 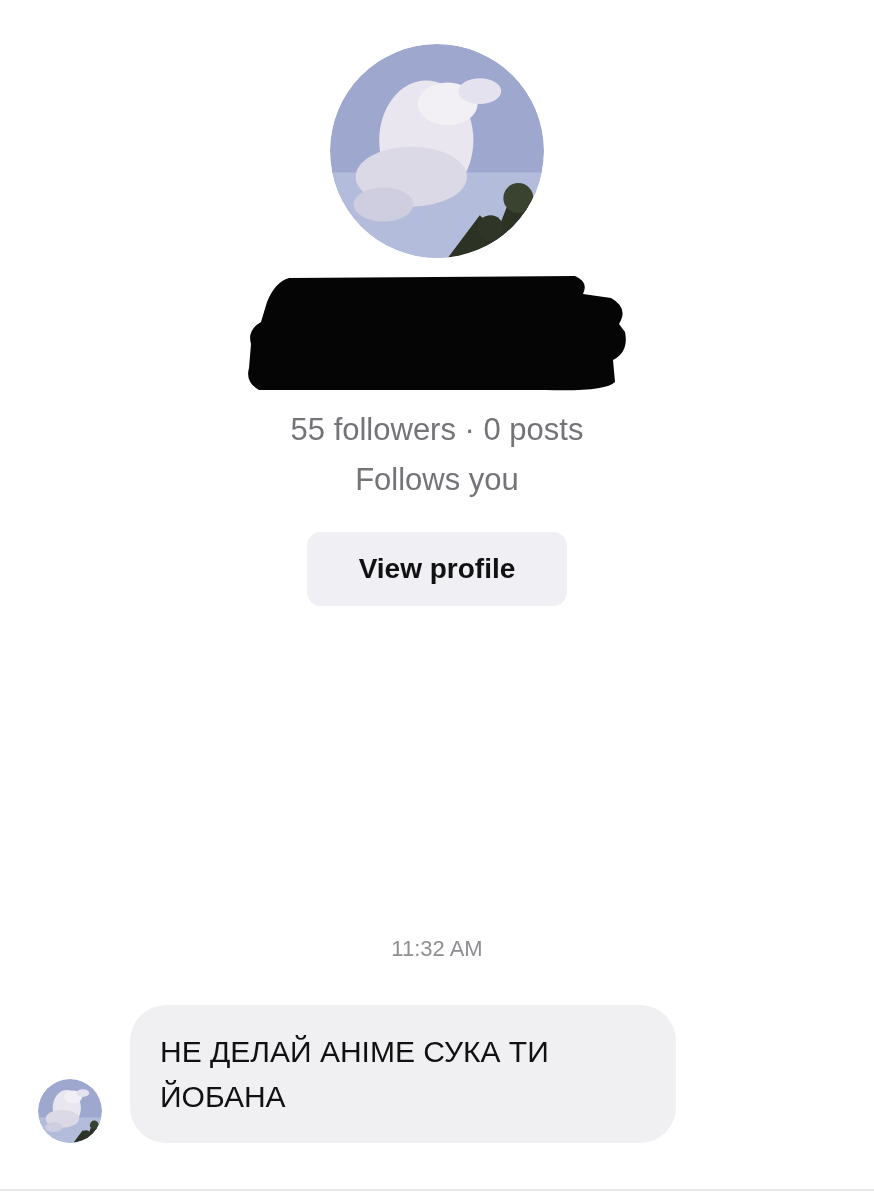 I want to click on message-timestamp: 11:32 AM, so click(x=437, y=949).